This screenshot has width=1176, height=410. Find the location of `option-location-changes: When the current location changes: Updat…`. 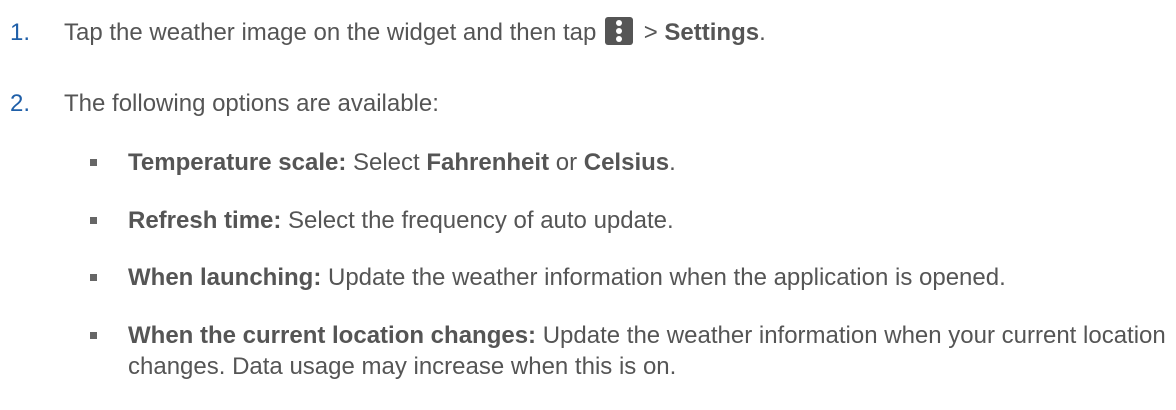

option-location-changes: When the current location changes: Updat… is located at coordinates (630, 351).